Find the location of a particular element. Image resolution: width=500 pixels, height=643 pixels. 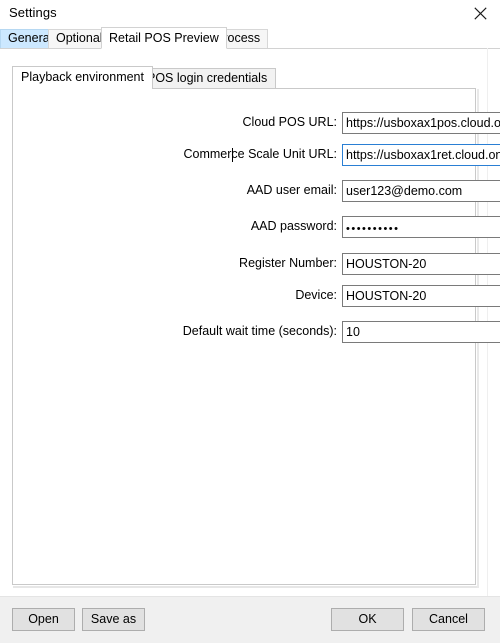

cancel-button: Cancel is located at coordinates (448, 619).